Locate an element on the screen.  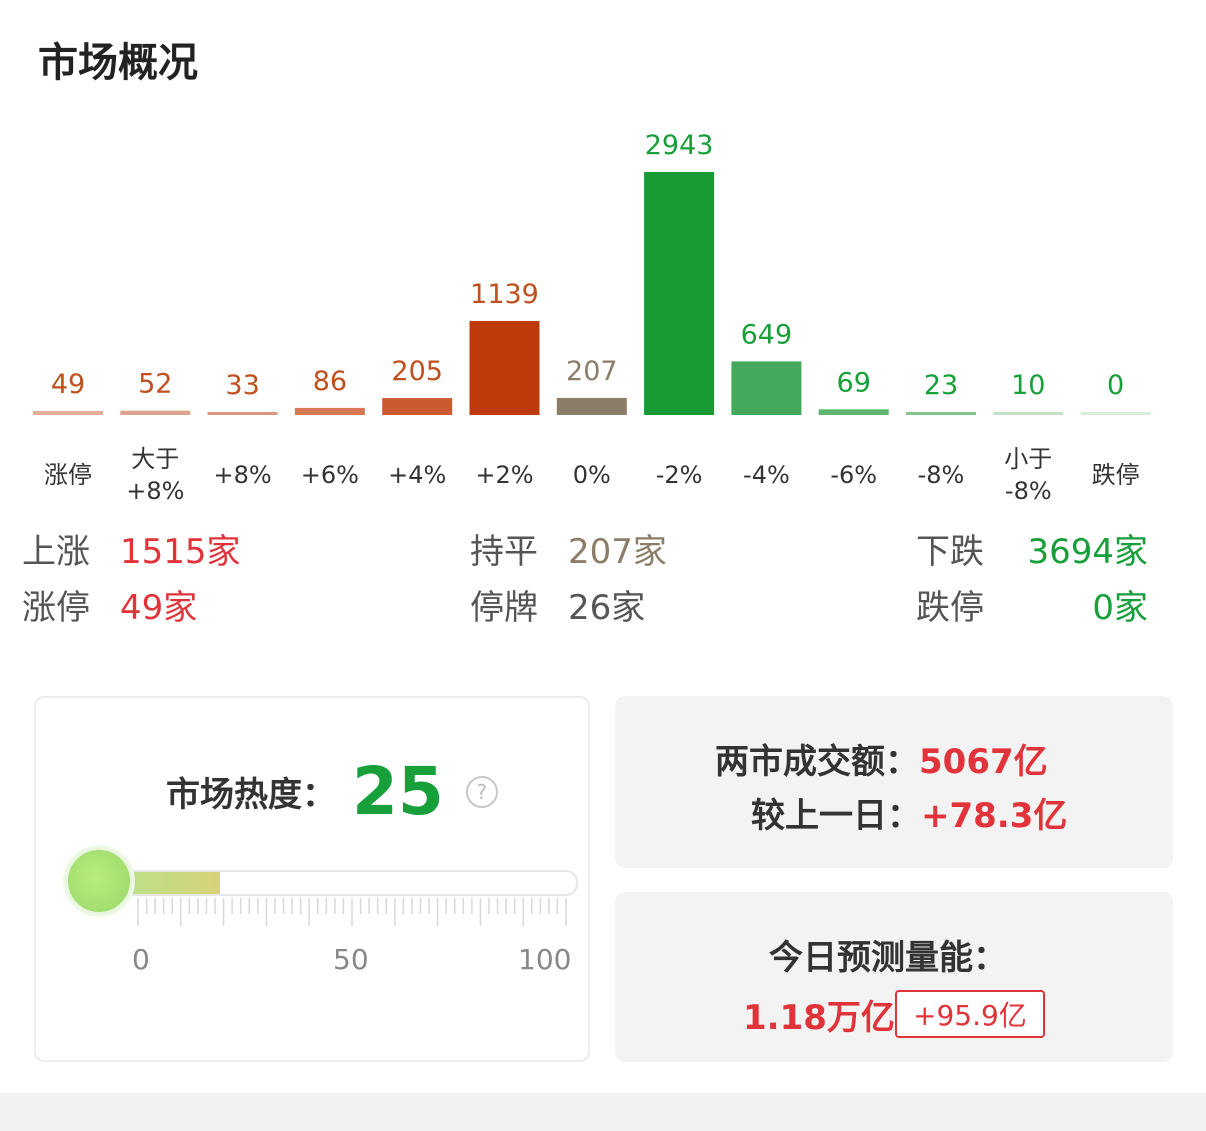
category-label: 0% is located at coordinates (592, 475).